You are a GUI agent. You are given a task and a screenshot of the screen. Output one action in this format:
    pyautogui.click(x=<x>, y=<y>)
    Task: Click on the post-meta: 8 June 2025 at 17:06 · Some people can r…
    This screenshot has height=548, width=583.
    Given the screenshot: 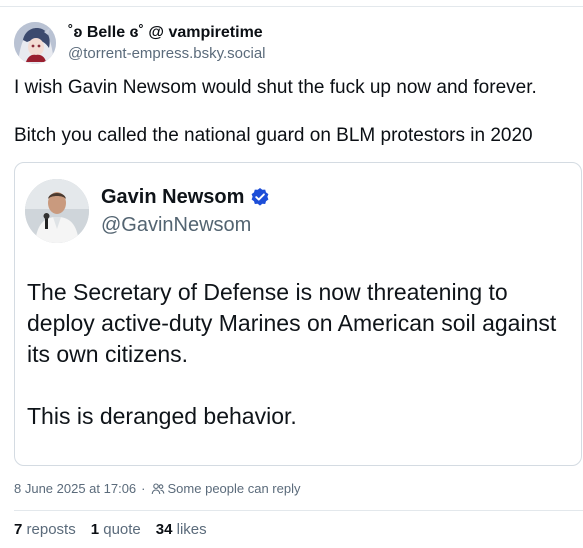 What is the action you would take?
    pyautogui.click(x=157, y=488)
    